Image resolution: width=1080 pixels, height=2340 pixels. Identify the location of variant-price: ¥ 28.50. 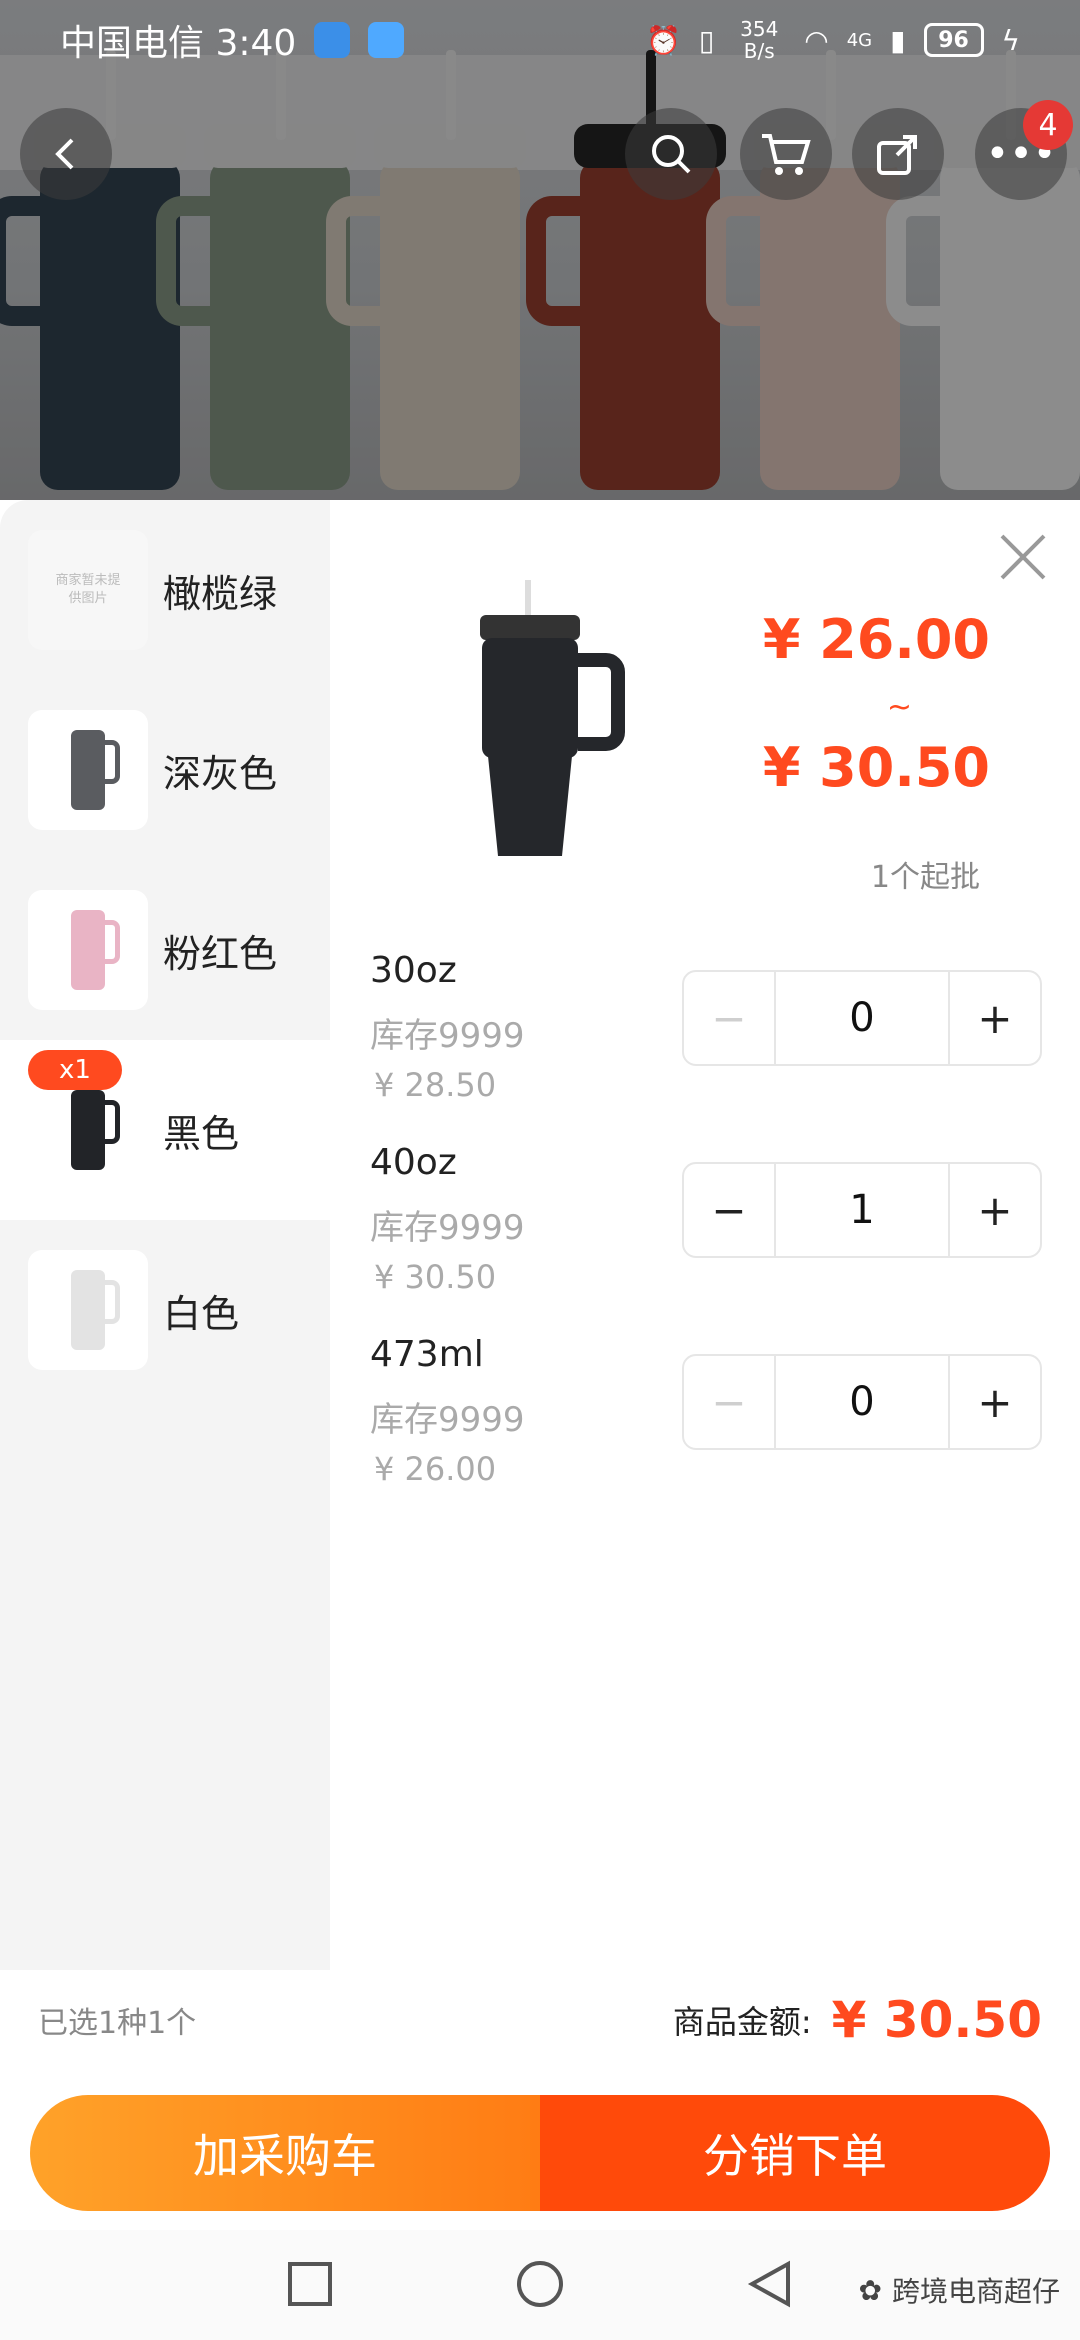
(435, 1085).